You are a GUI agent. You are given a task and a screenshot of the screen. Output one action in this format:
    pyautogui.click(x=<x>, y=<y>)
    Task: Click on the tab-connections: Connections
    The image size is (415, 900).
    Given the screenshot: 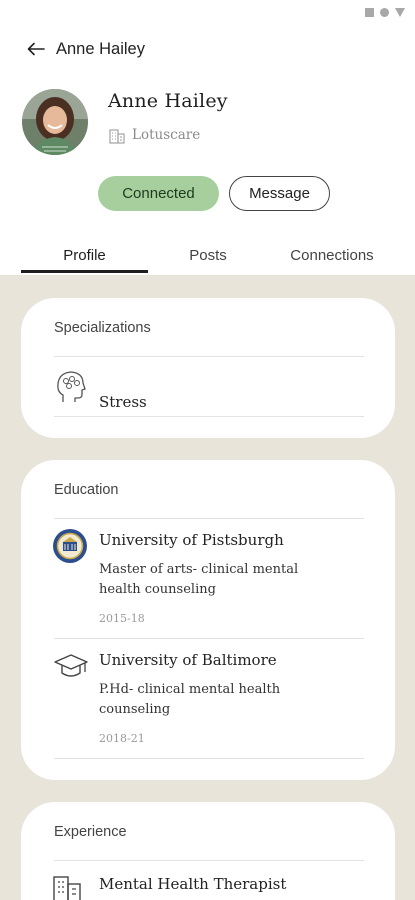 What is the action you would take?
    pyautogui.click(x=332, y=255)
    